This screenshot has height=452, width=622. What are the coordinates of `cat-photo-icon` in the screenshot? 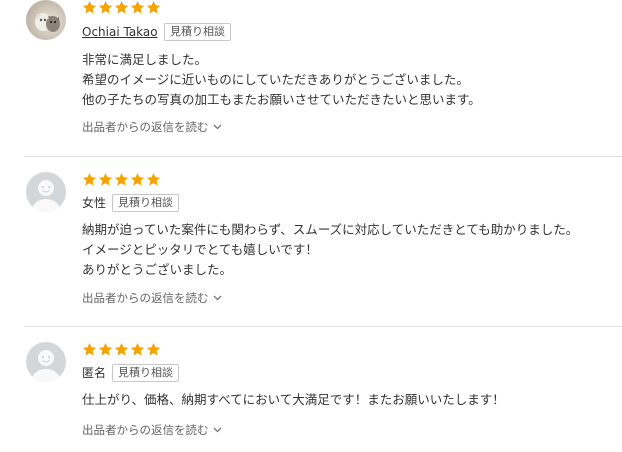 It's located at (47, 22).